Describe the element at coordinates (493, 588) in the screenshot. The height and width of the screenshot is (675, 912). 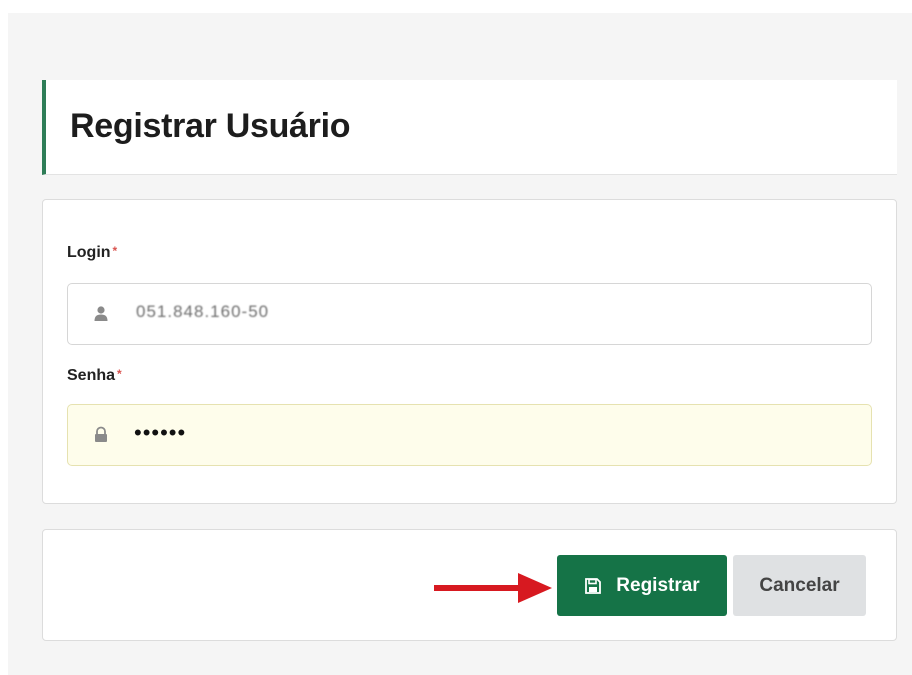
I see `annotation-arrow-icon` at that location.